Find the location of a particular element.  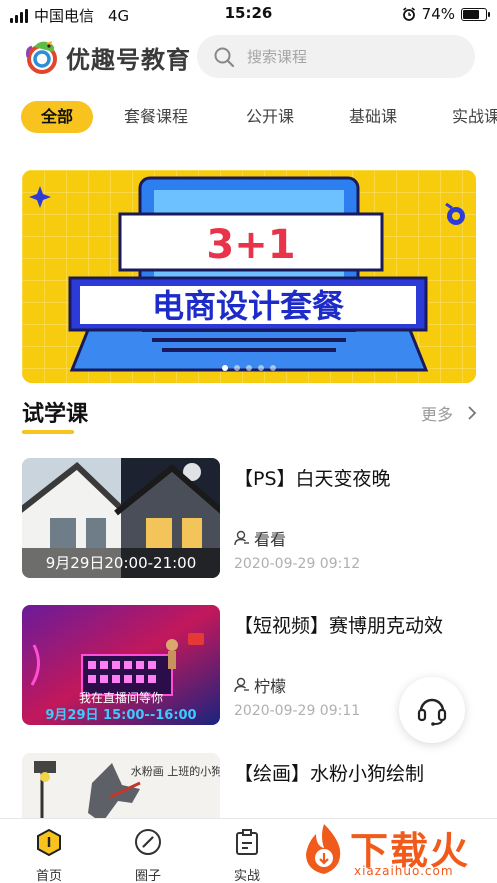

course-date: 2020-09-29 09:12 is located at coordinates (297, 564).